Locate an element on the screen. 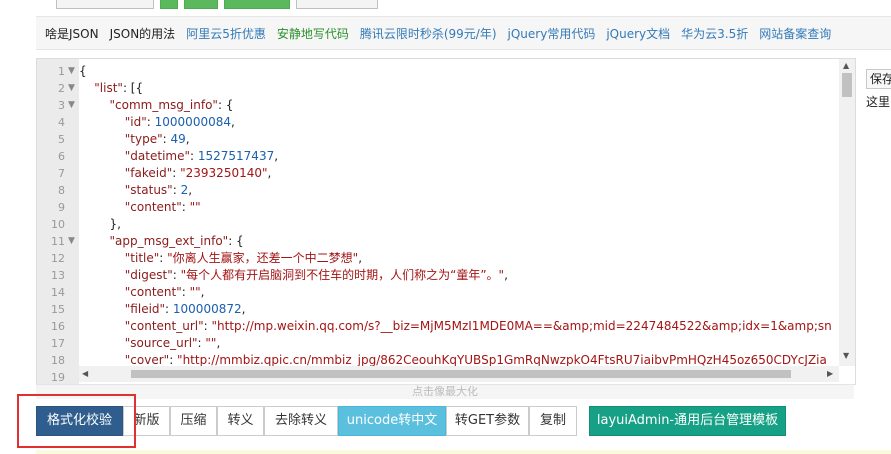 This screenshot has width=891, height=454. maximize-hint: 点击像最大化 is located at coordinates (445, 391).